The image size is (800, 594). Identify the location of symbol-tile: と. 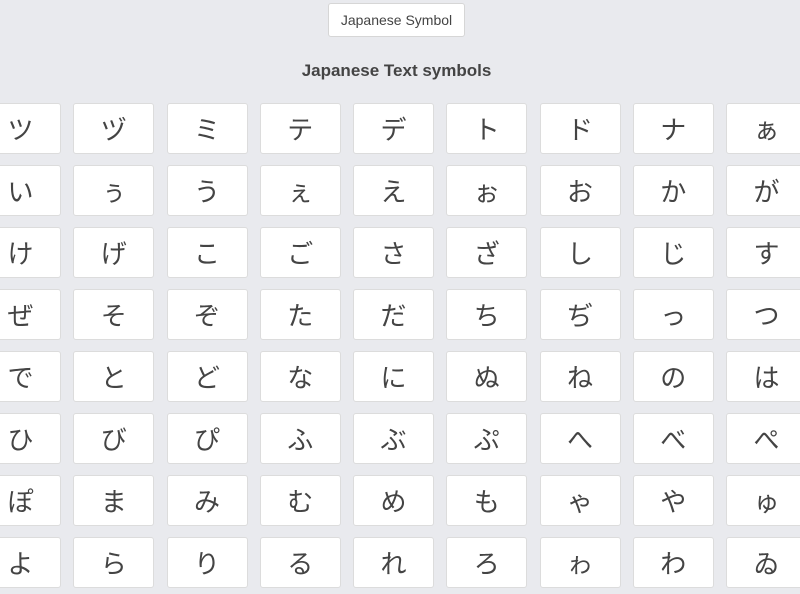
(114, 376).